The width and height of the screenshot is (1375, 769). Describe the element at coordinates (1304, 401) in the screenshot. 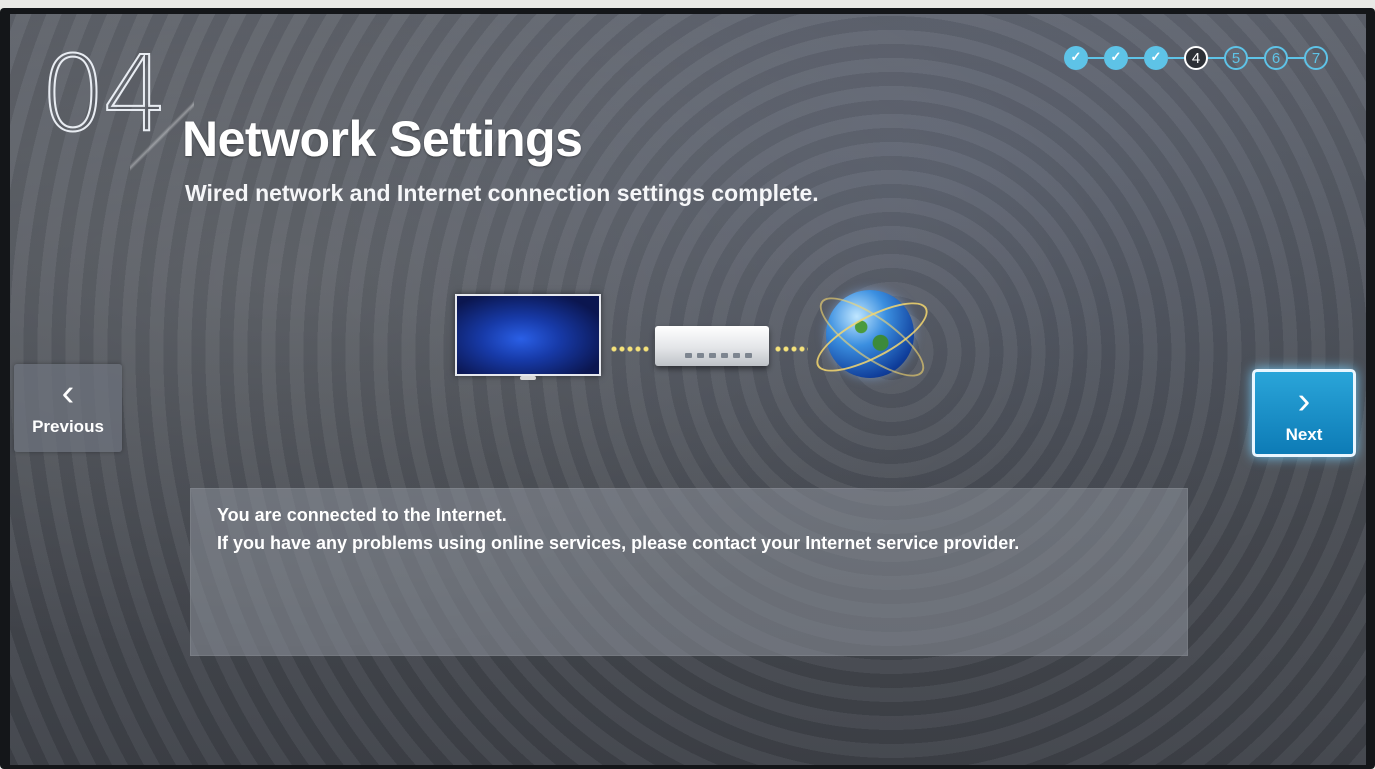

I see `chevron-right-icon: ›` at that location.